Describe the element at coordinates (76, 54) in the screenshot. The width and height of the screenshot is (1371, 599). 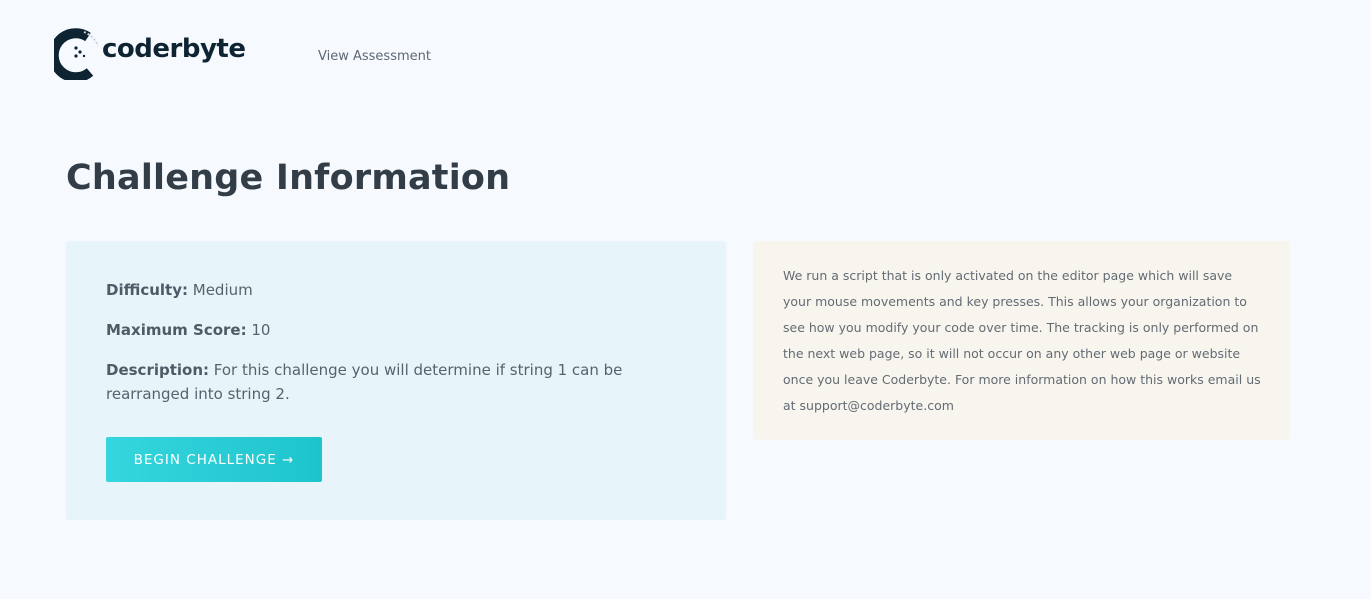
I see `coderbyte-logo-icon` at that location.